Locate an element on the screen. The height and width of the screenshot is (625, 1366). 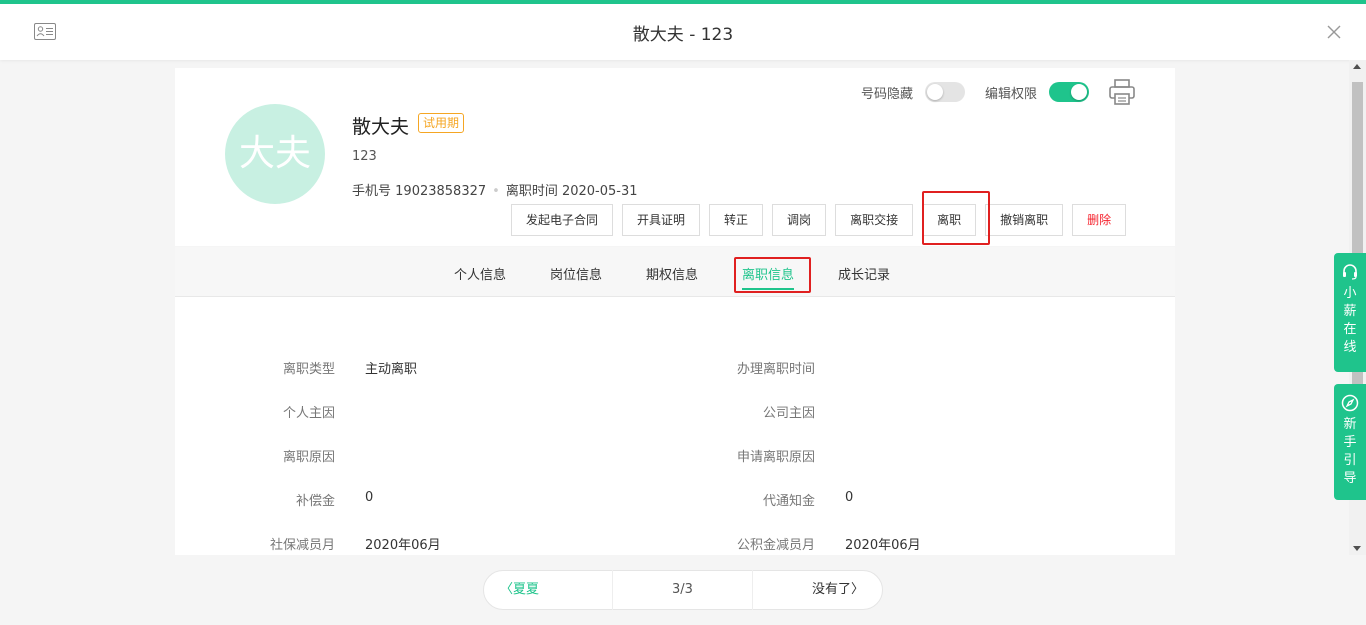
online-support-label: 小薪在线 is located at coordinates (1350, 320).